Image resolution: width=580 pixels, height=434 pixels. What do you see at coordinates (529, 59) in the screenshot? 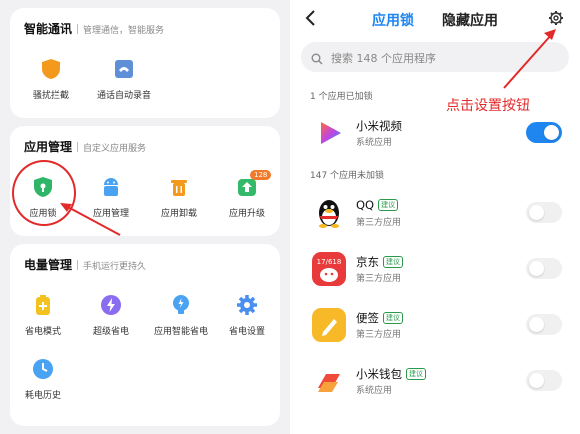
I see `annotation-arrow-right` at bounding box center [529, 59].